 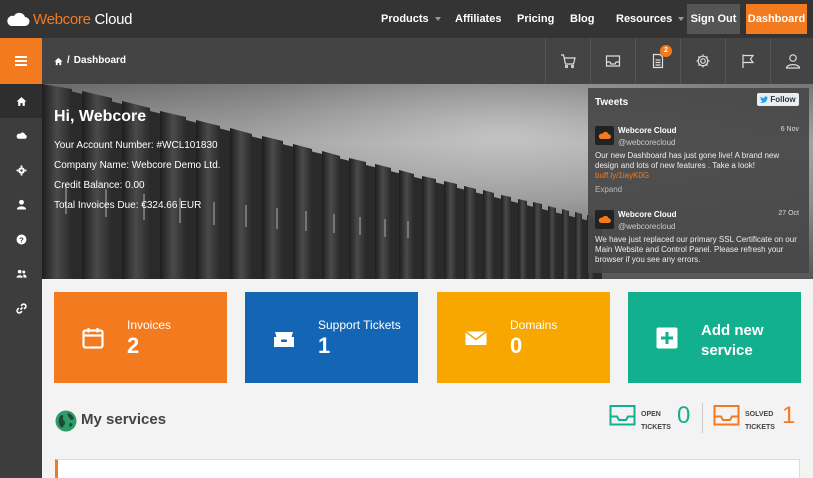 I want to click on user-icon, so click(x=21, y=204).